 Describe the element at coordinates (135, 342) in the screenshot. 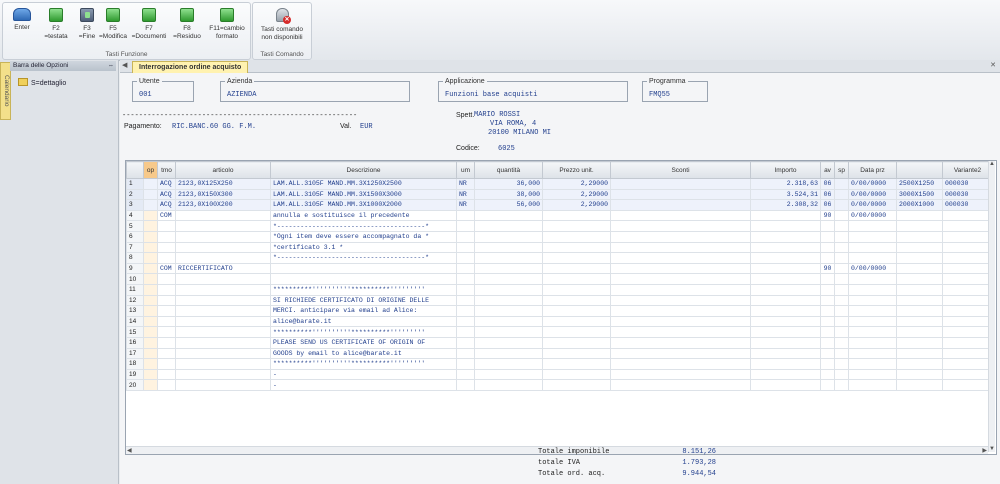

I see `cell-row-number: 16` at that location.